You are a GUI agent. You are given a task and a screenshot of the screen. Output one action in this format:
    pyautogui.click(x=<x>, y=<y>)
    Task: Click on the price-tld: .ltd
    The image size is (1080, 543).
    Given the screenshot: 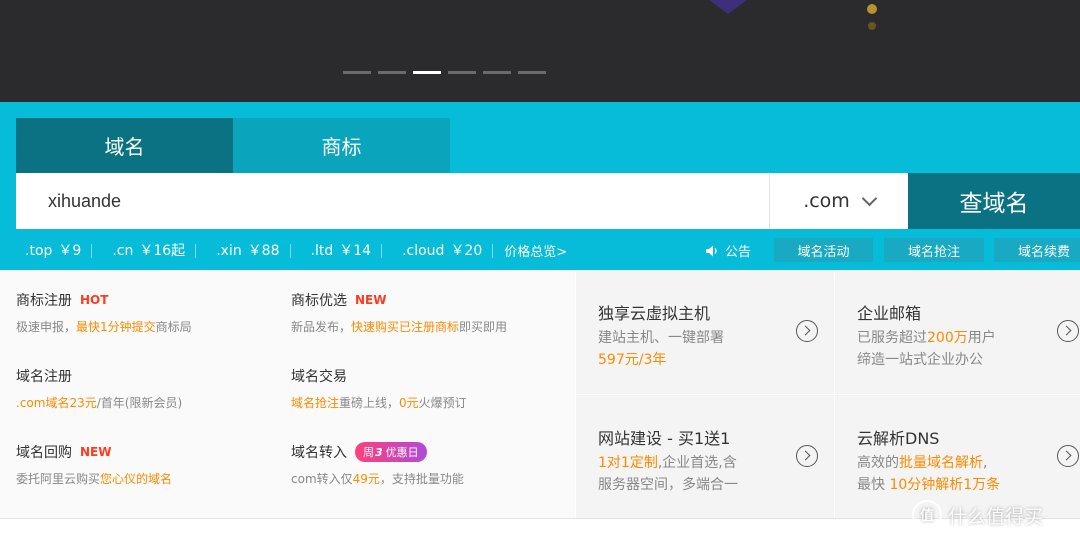 What is the action you would take?
    pyautogui.click(x=322, y=250)
    